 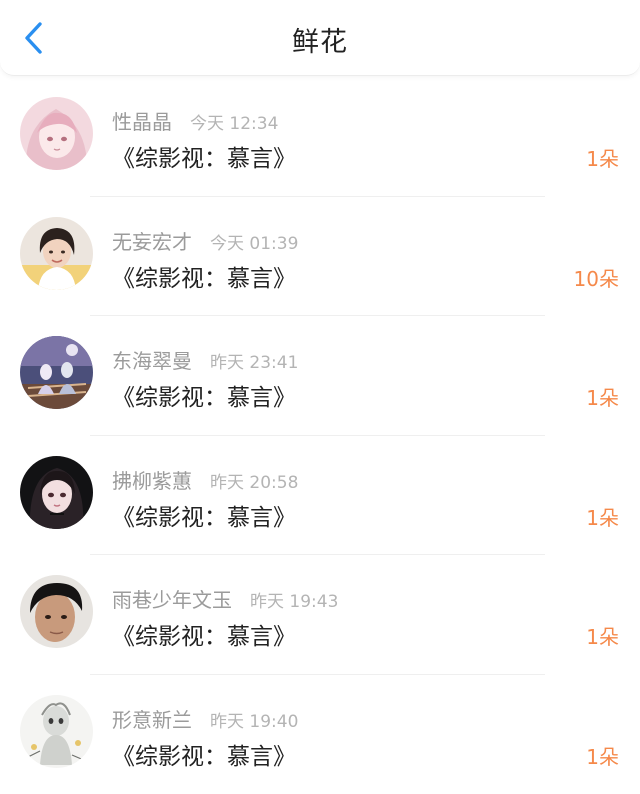 What do you see at coordinates (205, 716) in the screenshot?
I see `meta: 形意新兰 昨天 19:40` at bounding box center [205, 716].